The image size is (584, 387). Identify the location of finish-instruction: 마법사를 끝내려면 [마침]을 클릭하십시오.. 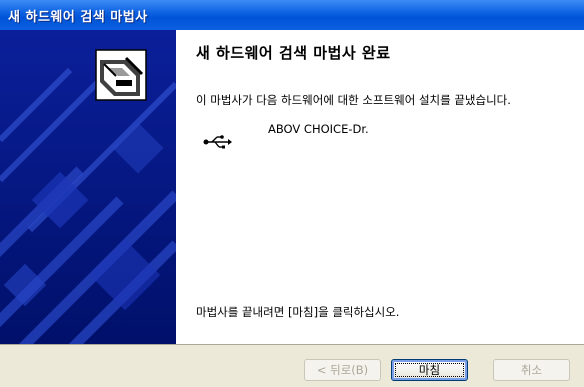
(298, 312).